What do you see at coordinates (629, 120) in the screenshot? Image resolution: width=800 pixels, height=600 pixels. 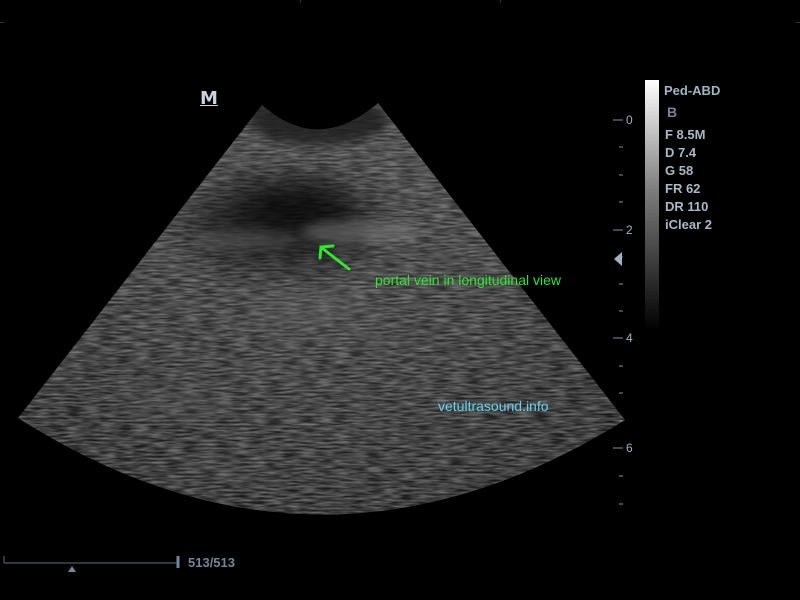 I see `depth-label-0: 0` at bounding box center [629, 120].